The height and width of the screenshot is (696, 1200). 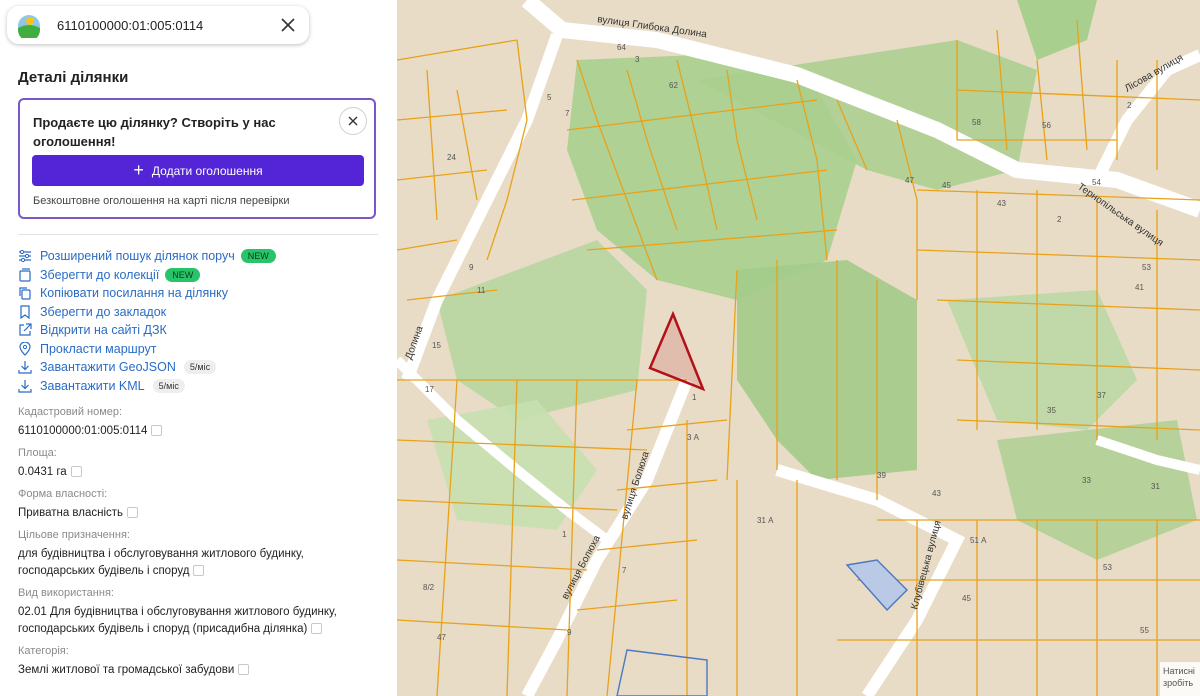 What do you see at coordinates (1154, 73) in the screenshot?
I see `street-label: Лісова вулиця` at bounding box center [1154, 73].